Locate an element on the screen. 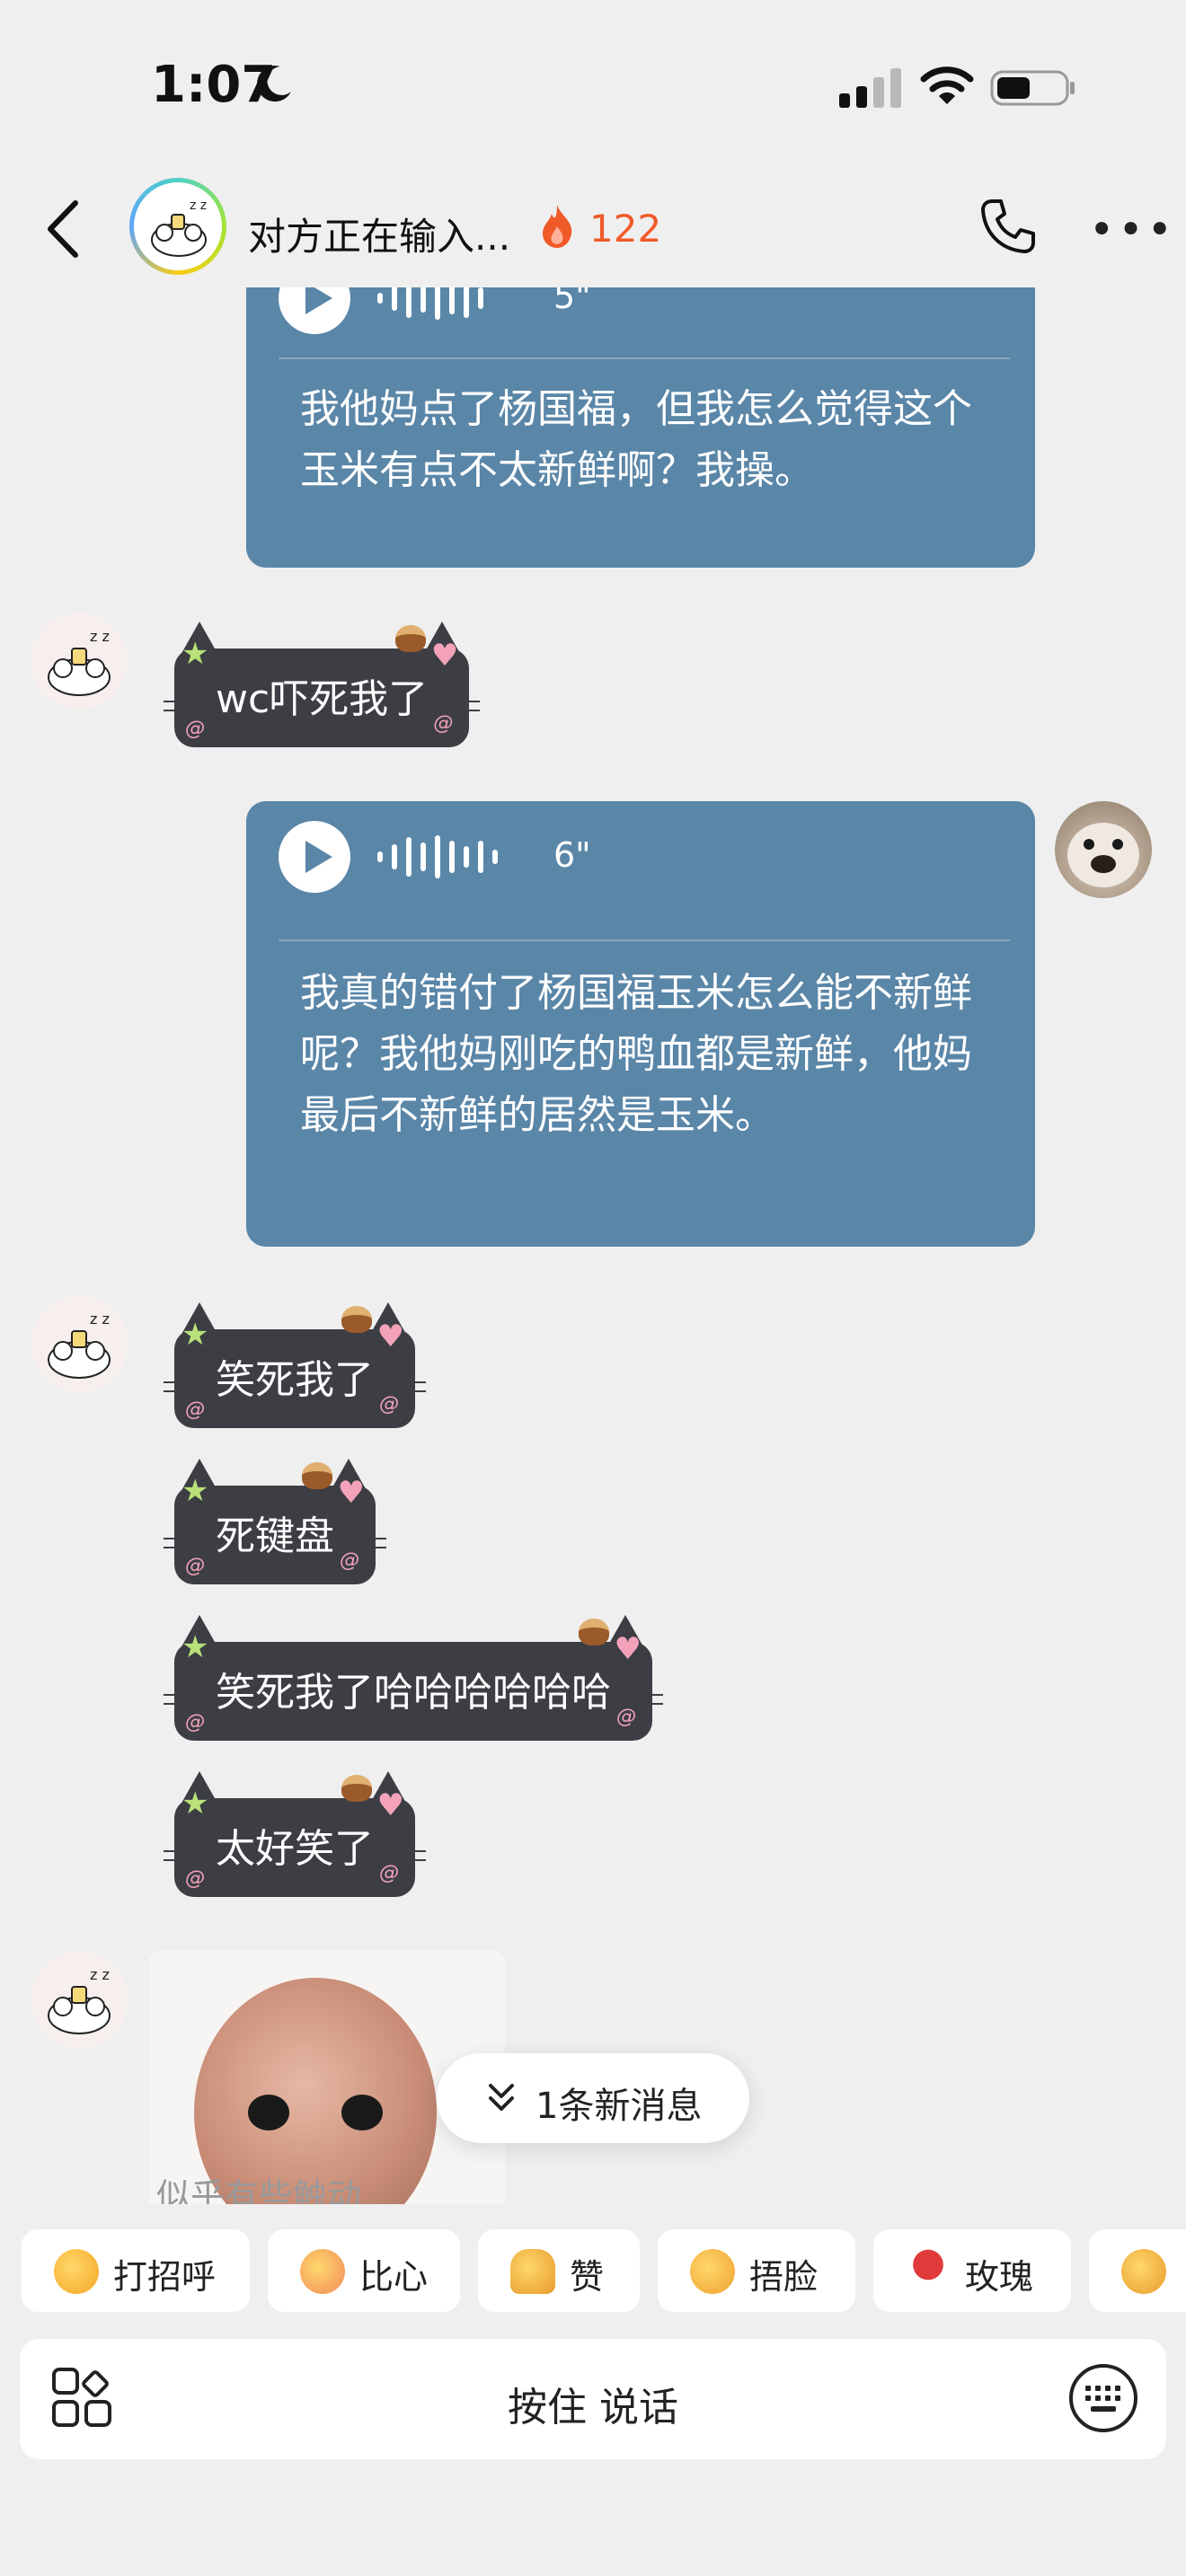  hold-to-talk-button: 按住 说话 is located at coordinates (593, 2403).